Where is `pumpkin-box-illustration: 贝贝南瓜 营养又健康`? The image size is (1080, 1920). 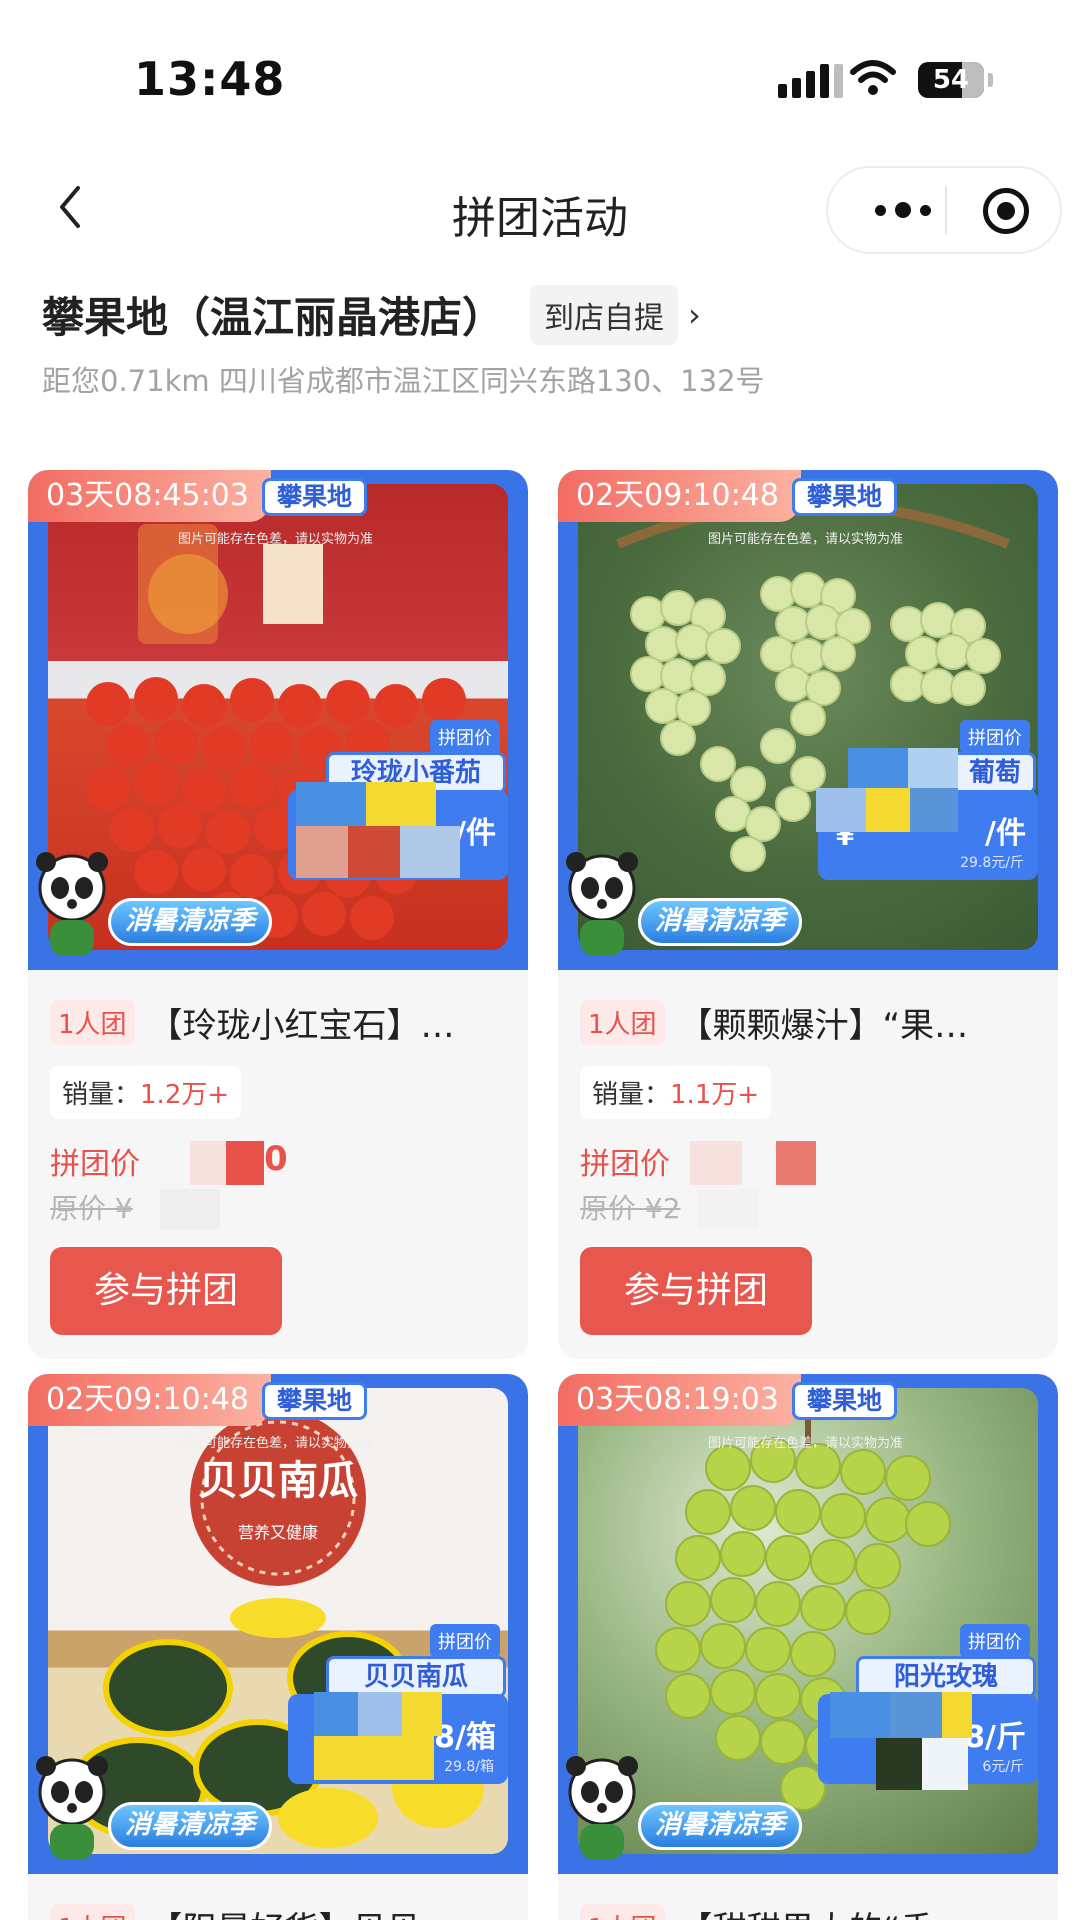 pumpkin-box-illustration: 贝贝南瓜 营养又健康 is located at coordinates (276, 1629).